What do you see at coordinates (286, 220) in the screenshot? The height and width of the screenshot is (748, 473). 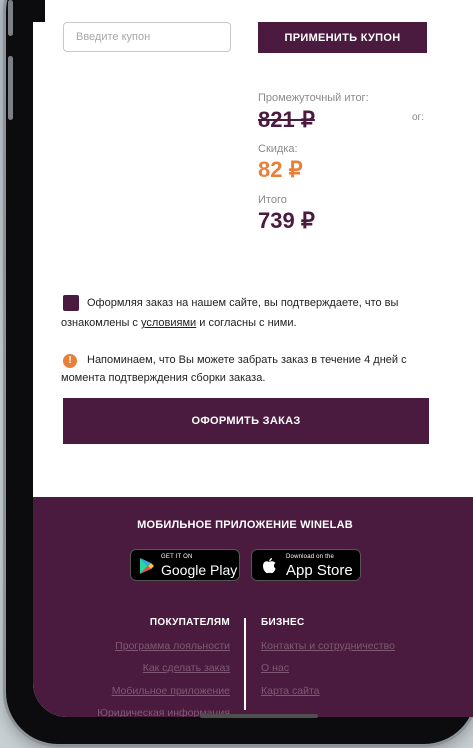 I see `total-value: 739 ₽` at bounding box center [286, 220].